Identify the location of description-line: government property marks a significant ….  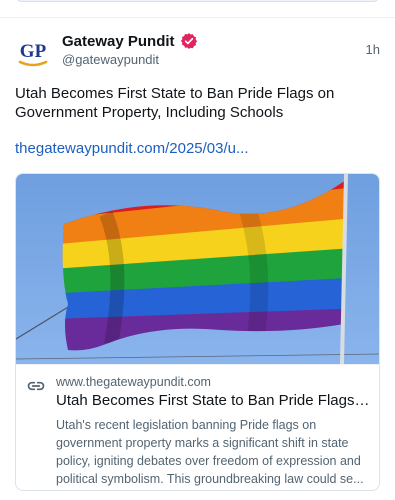
(202, 443).